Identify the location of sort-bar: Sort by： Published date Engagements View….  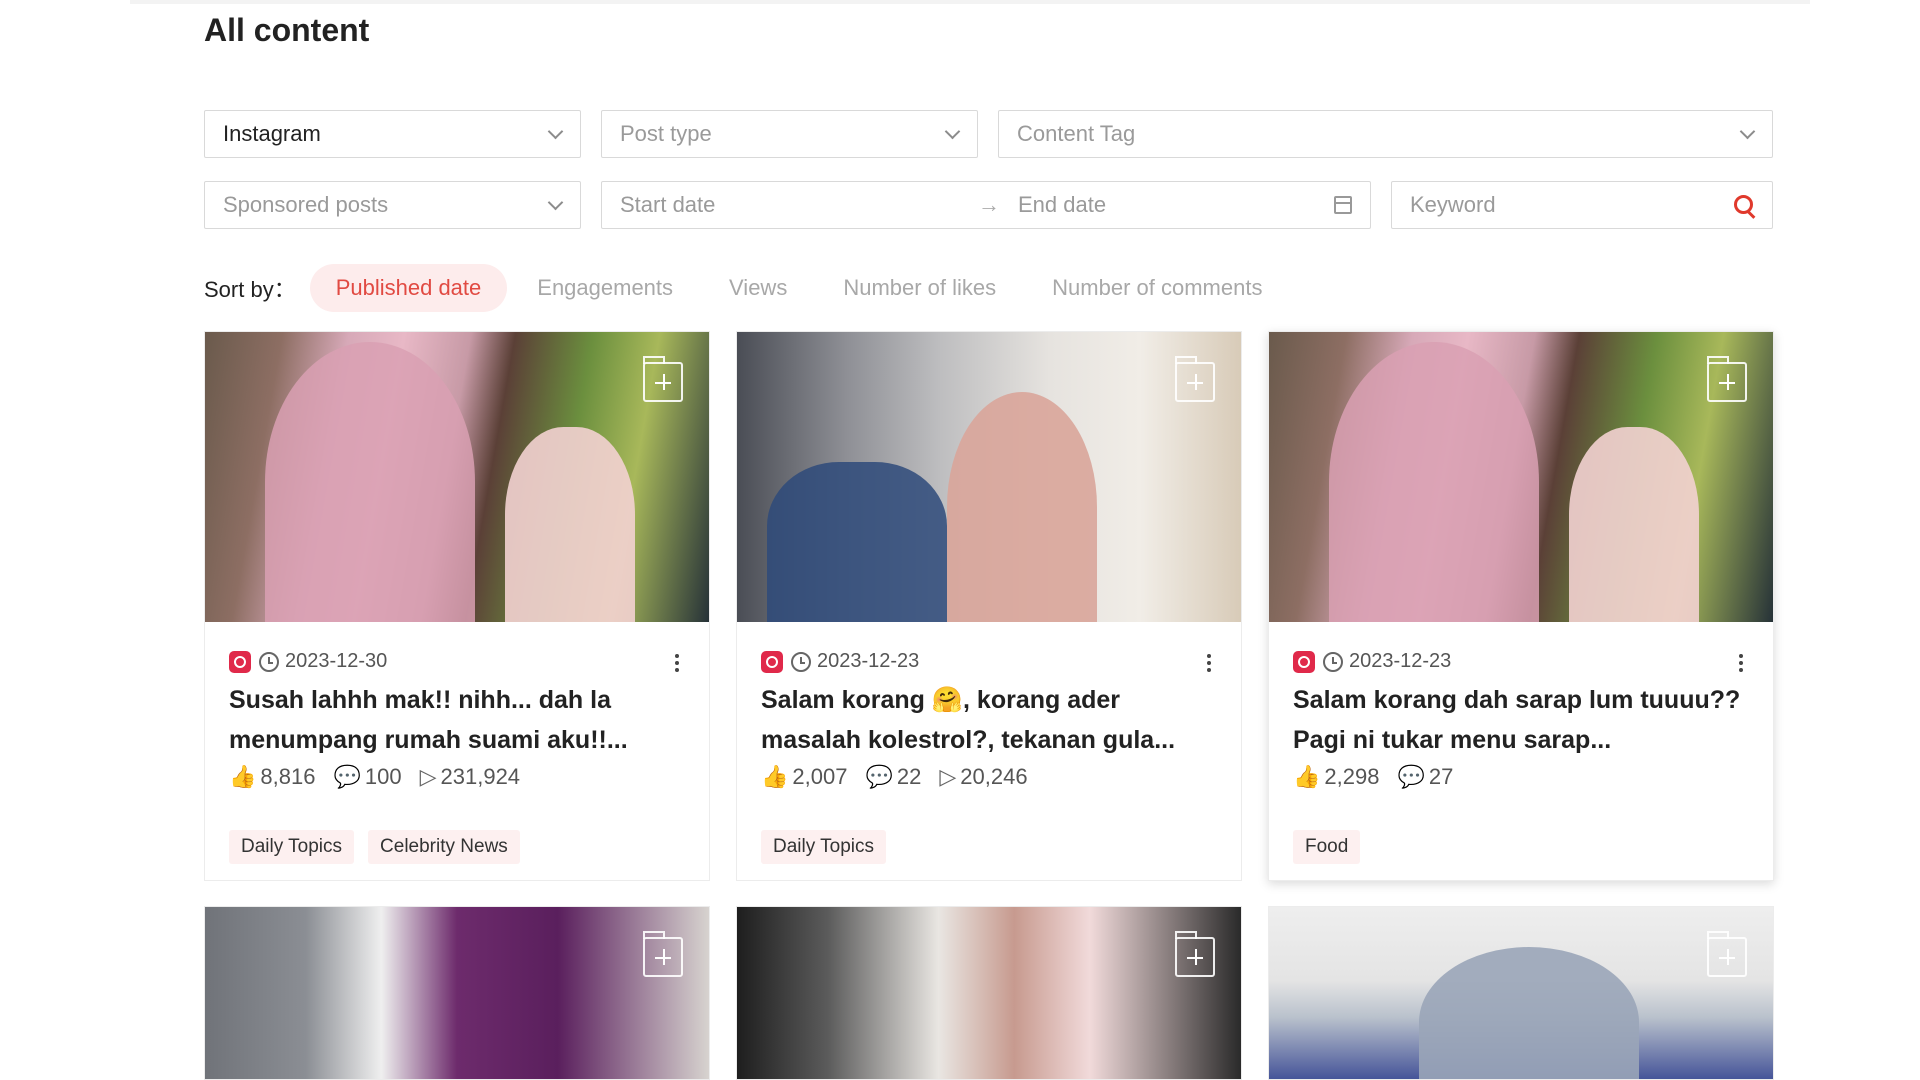
(748, 288).